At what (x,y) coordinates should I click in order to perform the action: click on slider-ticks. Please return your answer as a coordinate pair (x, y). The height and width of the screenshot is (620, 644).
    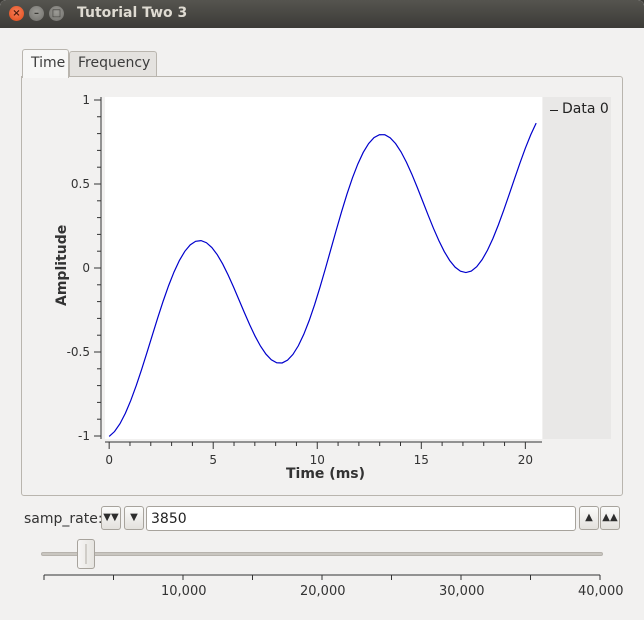
    Looking at the image, I should click on (322, 577).